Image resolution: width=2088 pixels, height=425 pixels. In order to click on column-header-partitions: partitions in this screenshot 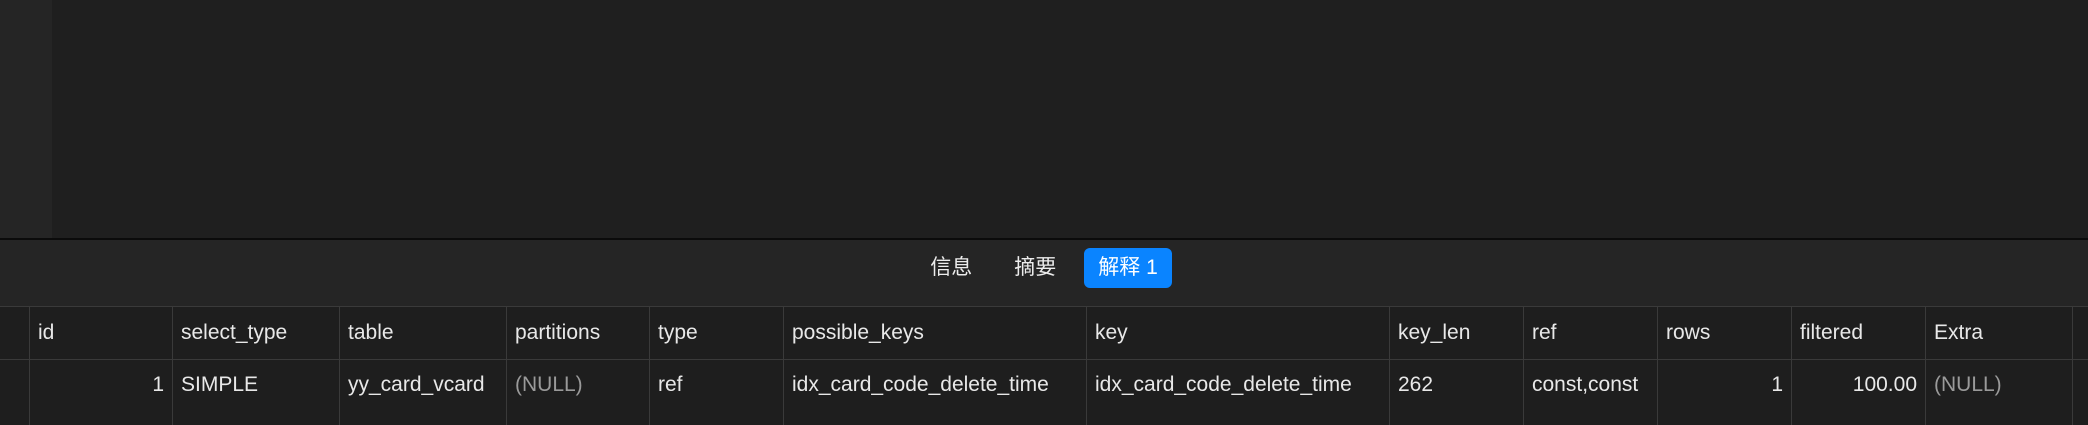, I will do `click(578, 333)`.